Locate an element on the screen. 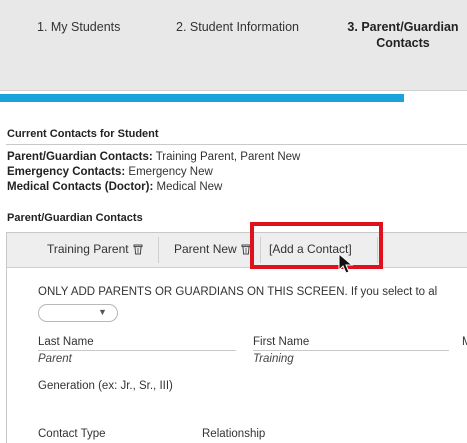 Image resolution: width=467 pixels, height=443 pixels. divider is located at coordinates (236, 144).